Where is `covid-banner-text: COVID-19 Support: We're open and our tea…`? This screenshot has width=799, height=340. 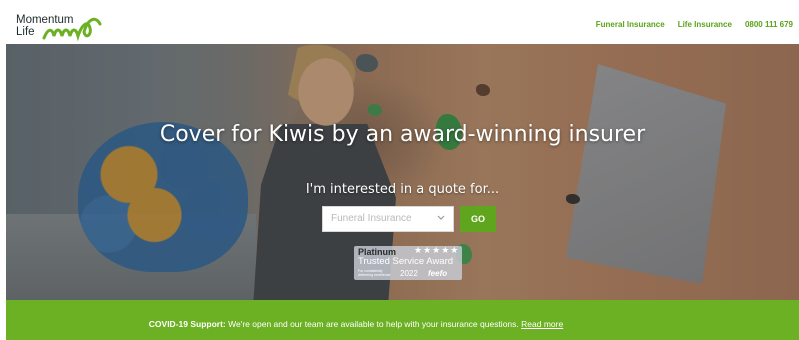
covid-banner-text: COVID-19 Support: We're open and our tea… is located at coordinates (356, 324).